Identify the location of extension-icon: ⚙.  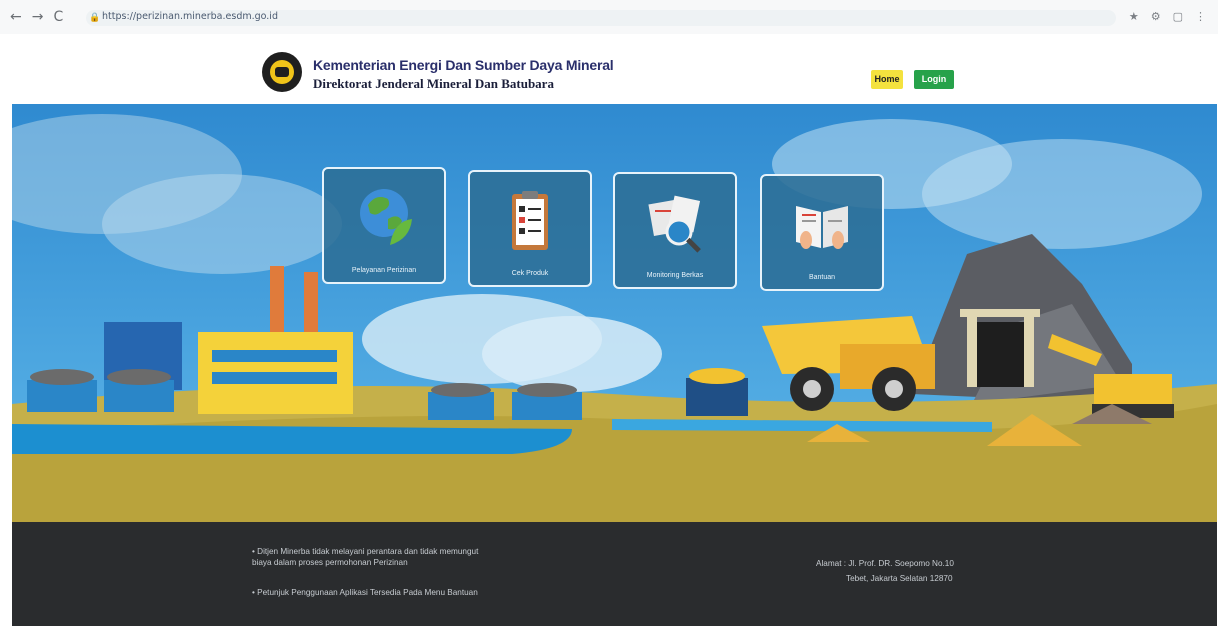
(1156, 16).